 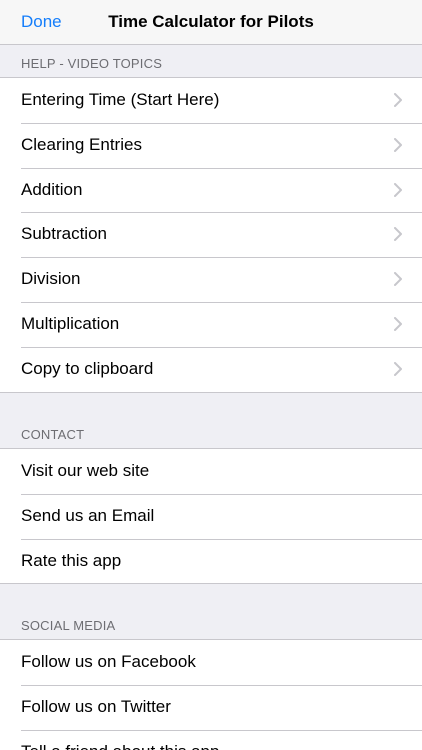 I want to click on list-item-send-email: Send us an Email, so click(x=211, y=516).